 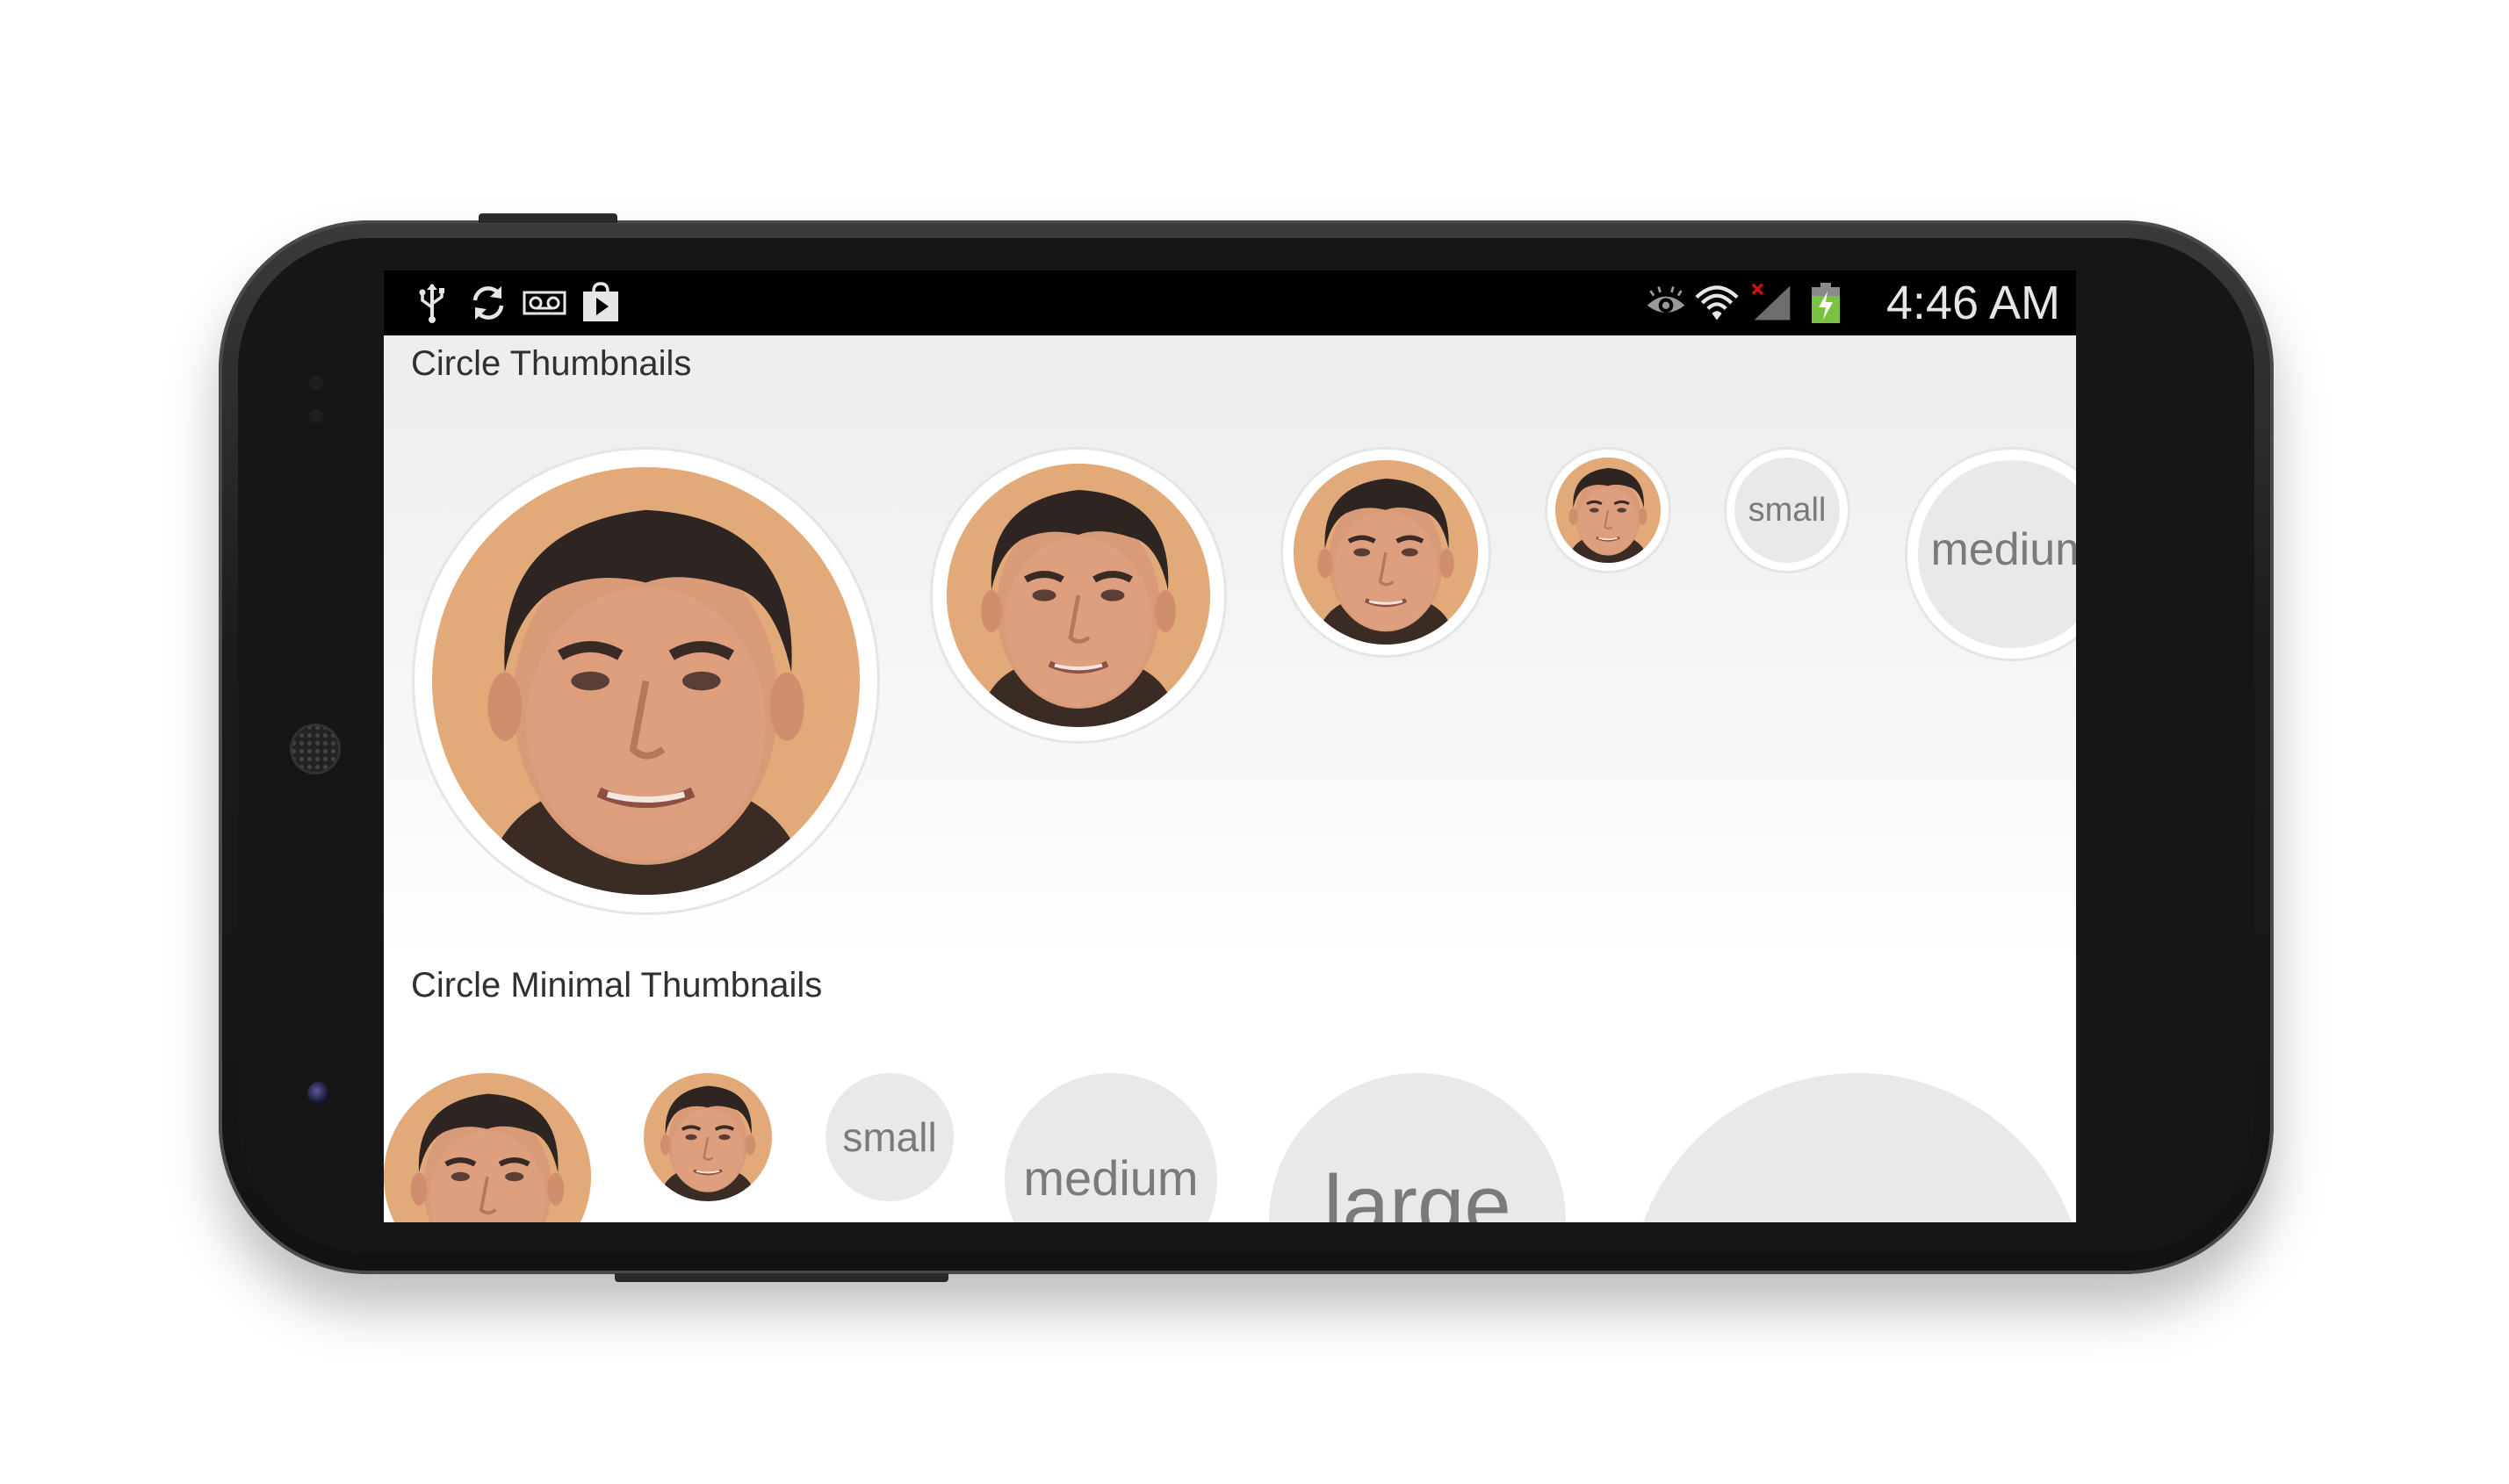 I want to click on sync-icon, so click(x=488, y=303).